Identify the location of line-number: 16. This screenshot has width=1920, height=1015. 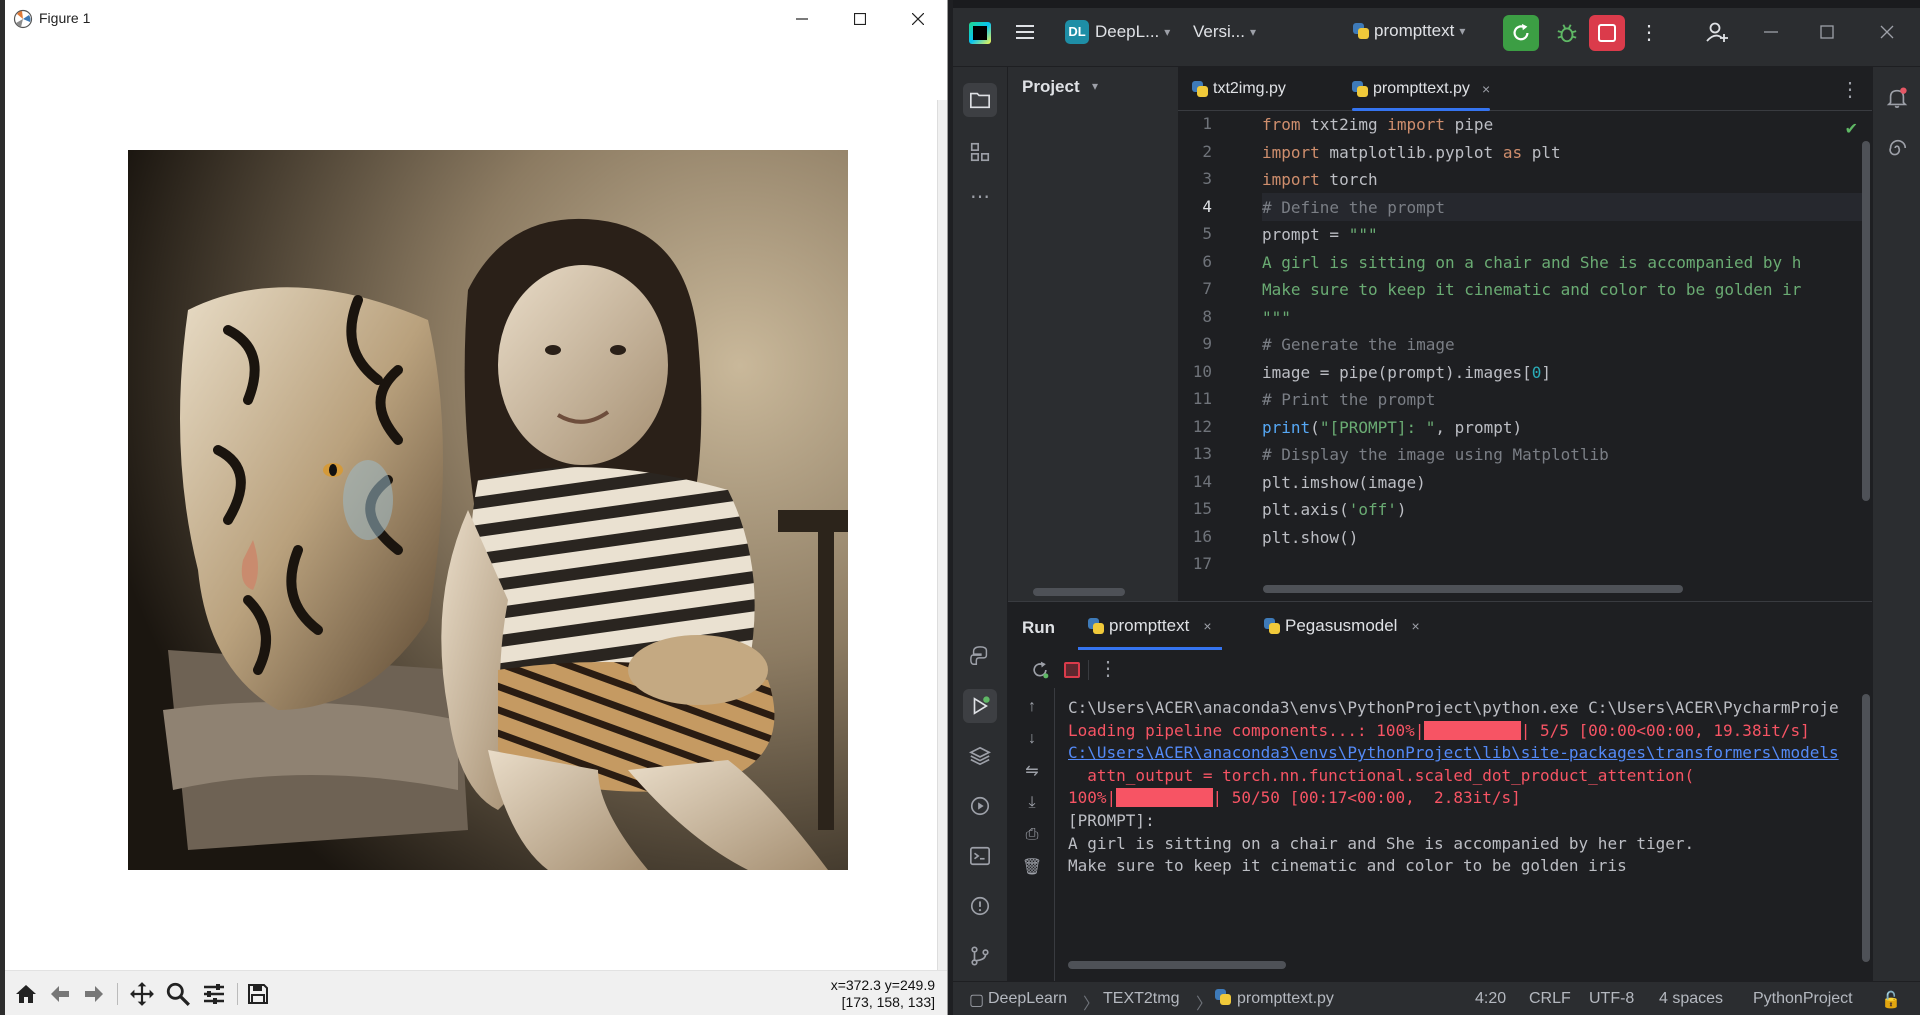
(1202, 536).